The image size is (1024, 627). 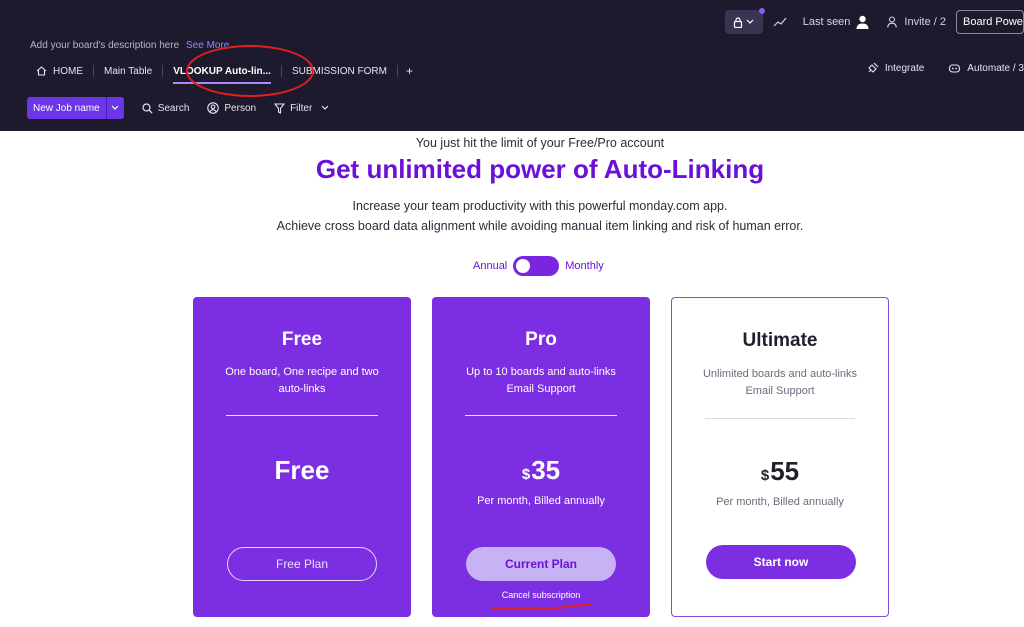 I want to click on plan-description-line: Up to 10 boards and auto-links, so click(x=541, y=372).